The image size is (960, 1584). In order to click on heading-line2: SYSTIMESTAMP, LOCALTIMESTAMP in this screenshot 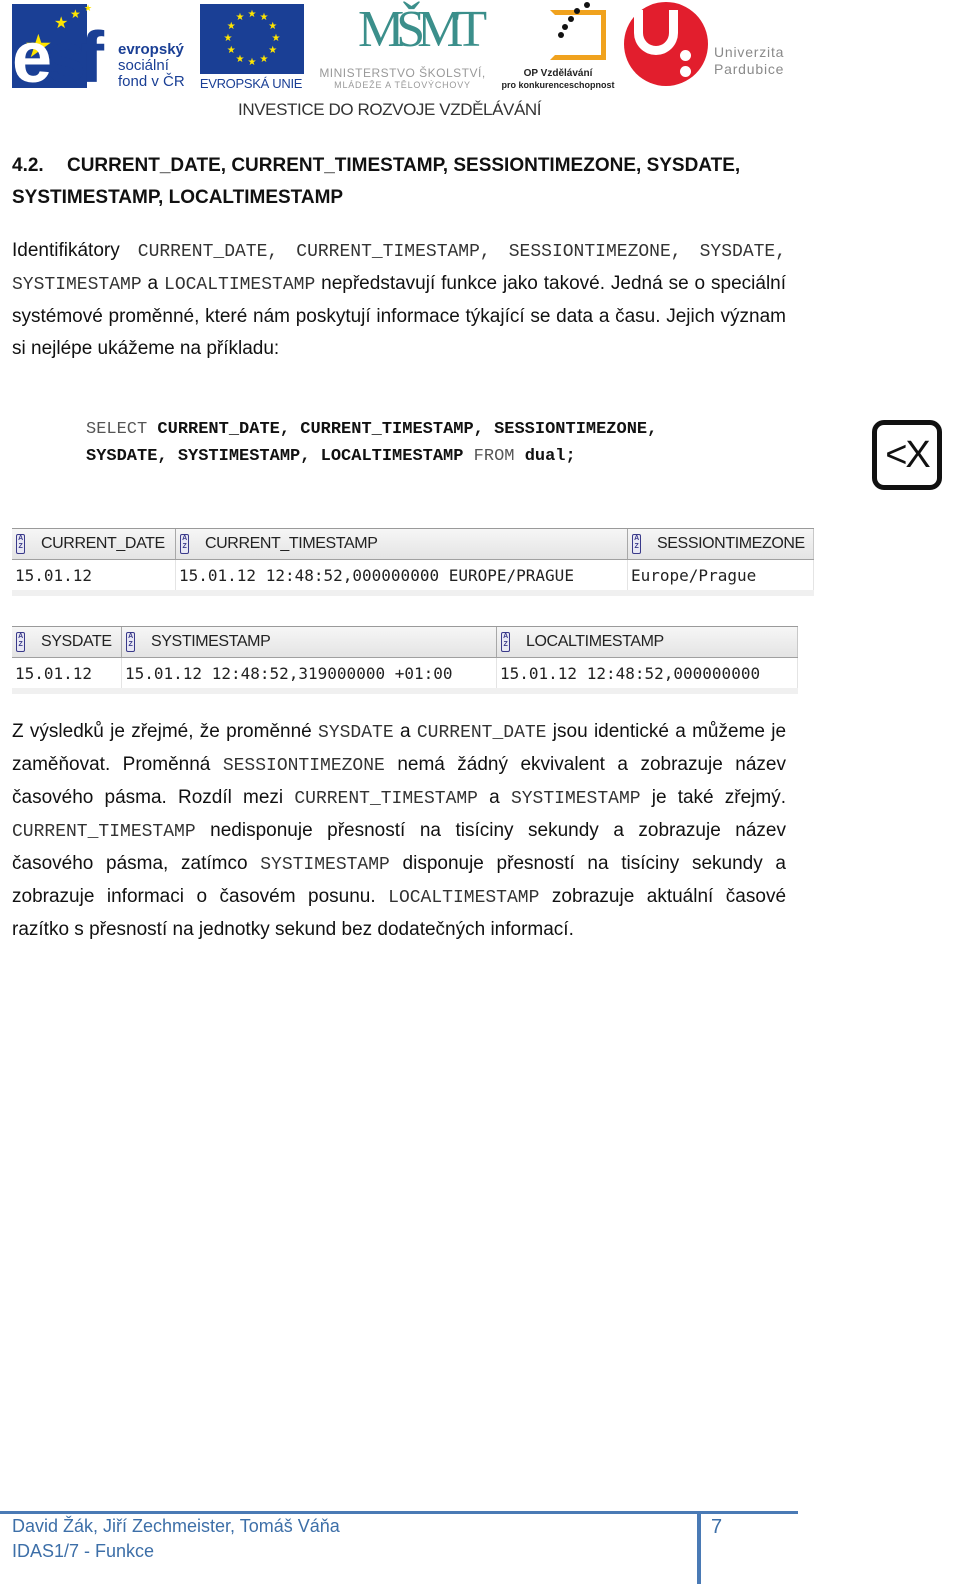, I will do `click(178, 197)`.